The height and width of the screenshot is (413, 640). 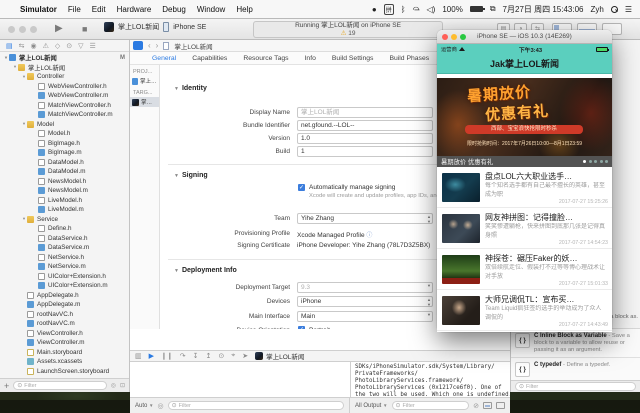 I want to click on project-item: 掌上LOL新闻, so click(x=144, y=81).